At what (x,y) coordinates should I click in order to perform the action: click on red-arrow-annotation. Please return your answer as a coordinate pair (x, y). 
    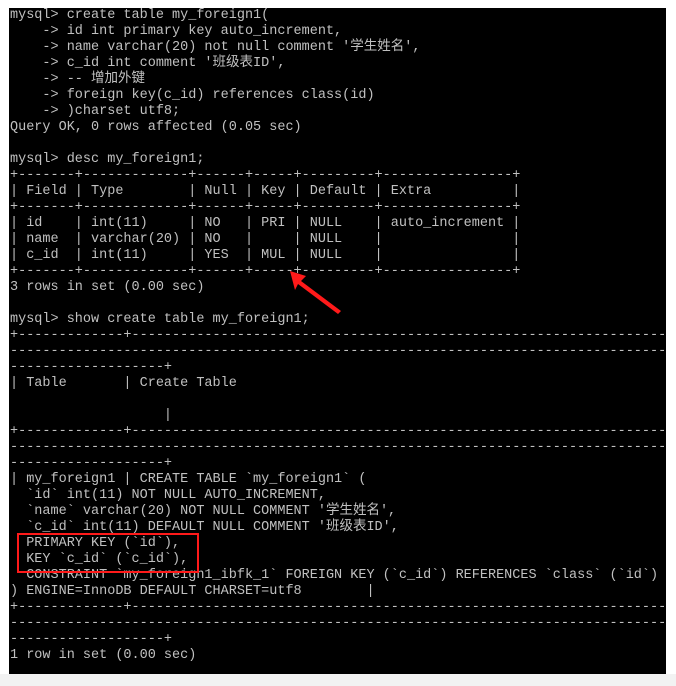
    Looking at the image, I should click on (315, 292).